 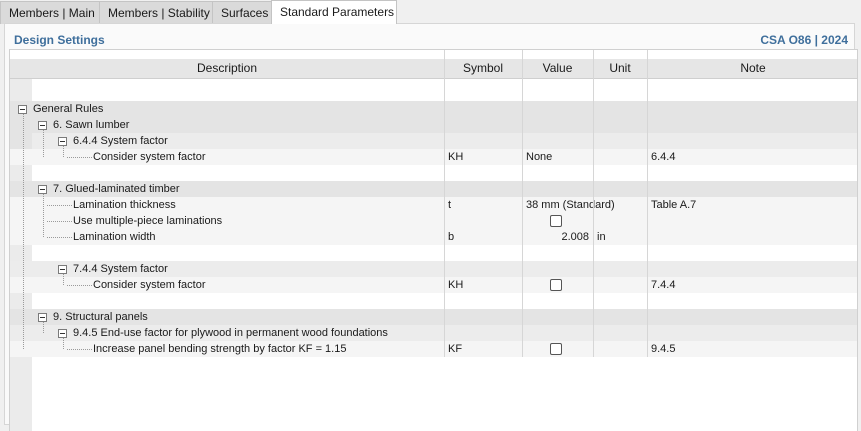 What do you see at coordinates (620, 69) in the screenshot?
I see `col-unit: Unit` at bounding box center [620, 69].